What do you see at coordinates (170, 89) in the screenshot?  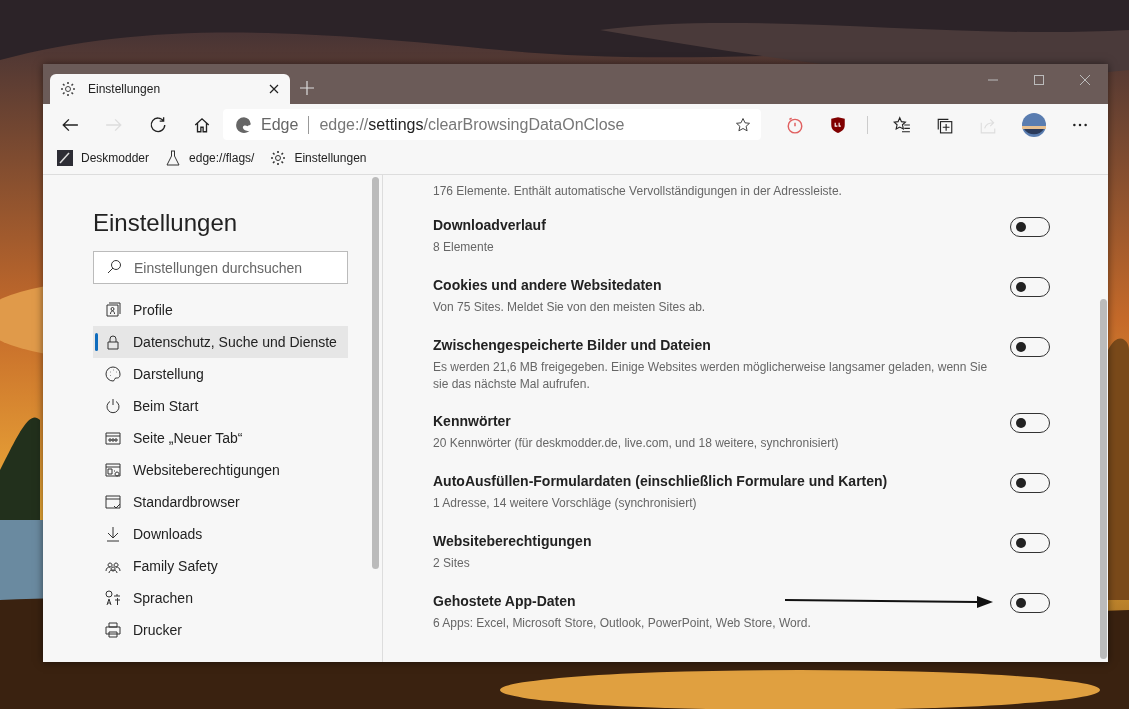 I see `browser-tab: Einstellungen` at bounding box center [170, 89].